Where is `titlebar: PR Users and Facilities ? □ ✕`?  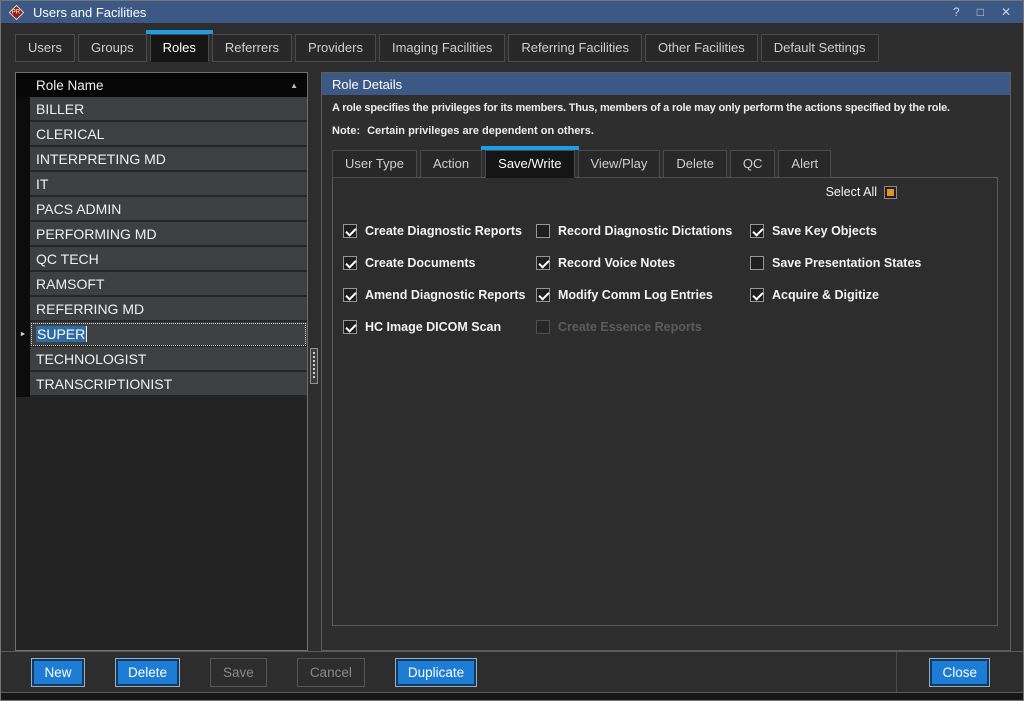
titlebar: PR Users and Facilities ? □ ✕ is located at coordinates (512, 12).